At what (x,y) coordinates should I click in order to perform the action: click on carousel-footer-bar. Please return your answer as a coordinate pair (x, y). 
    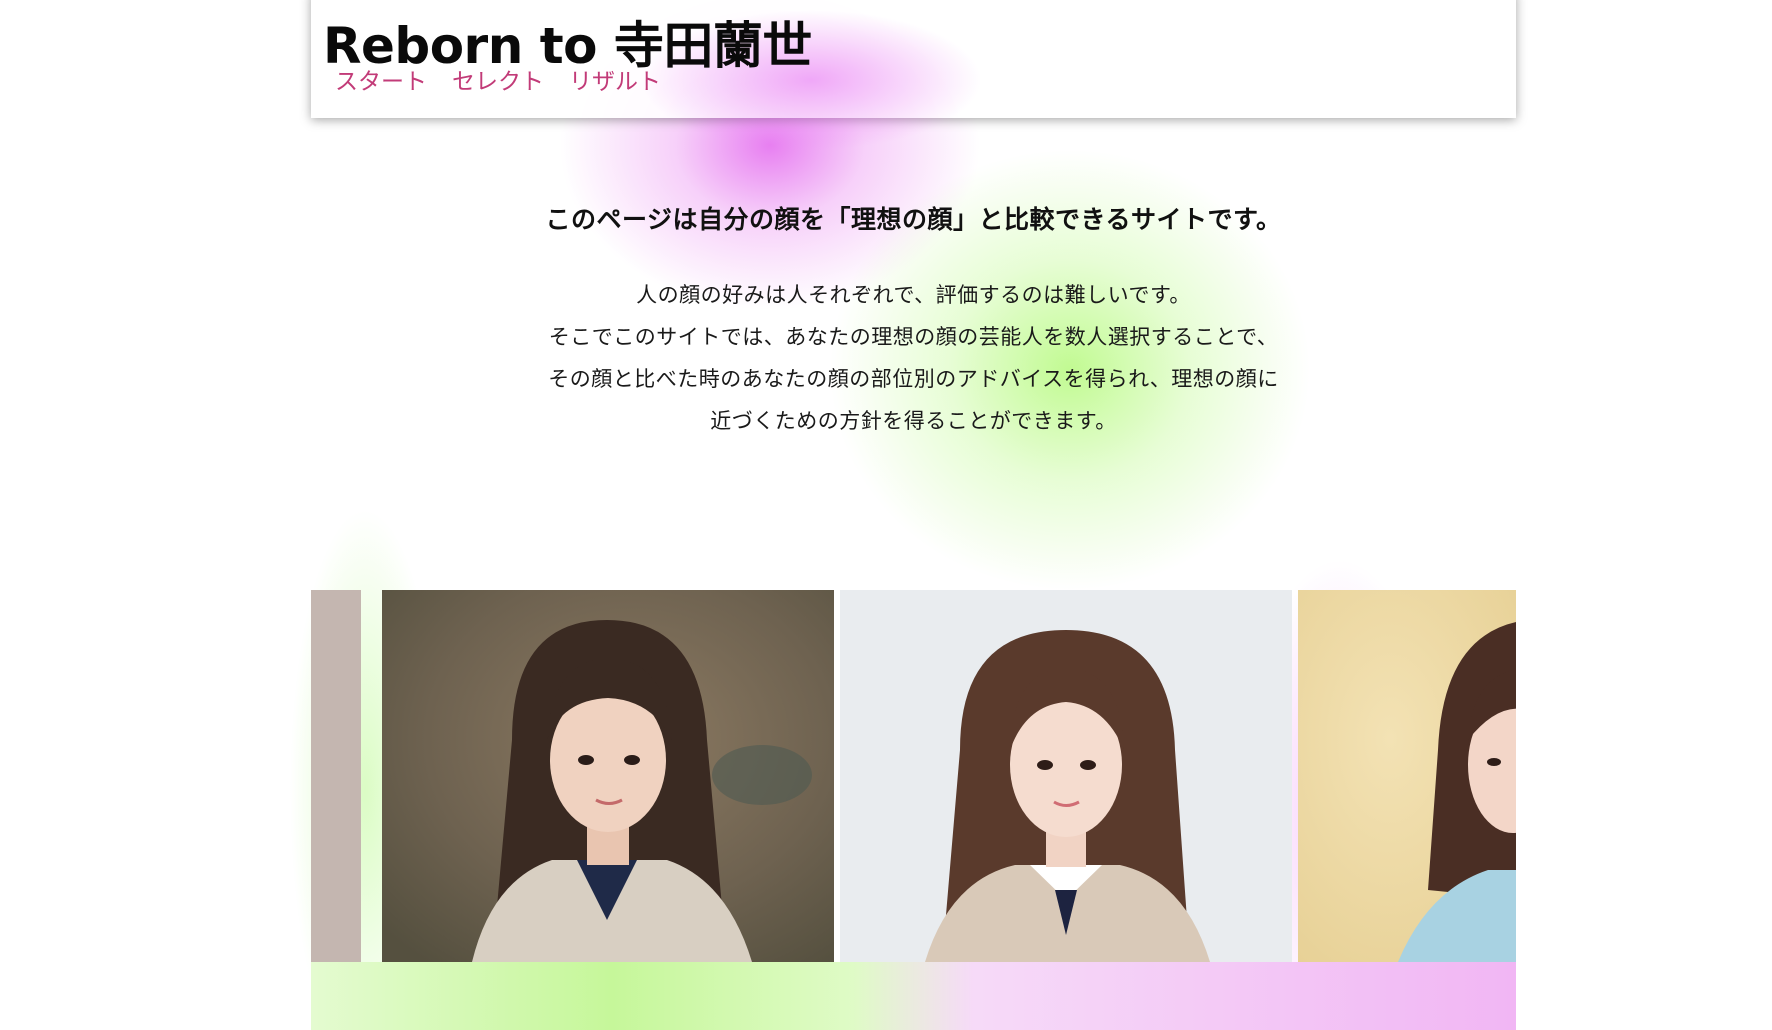
    Looking at the image, I should click on (913, 996).